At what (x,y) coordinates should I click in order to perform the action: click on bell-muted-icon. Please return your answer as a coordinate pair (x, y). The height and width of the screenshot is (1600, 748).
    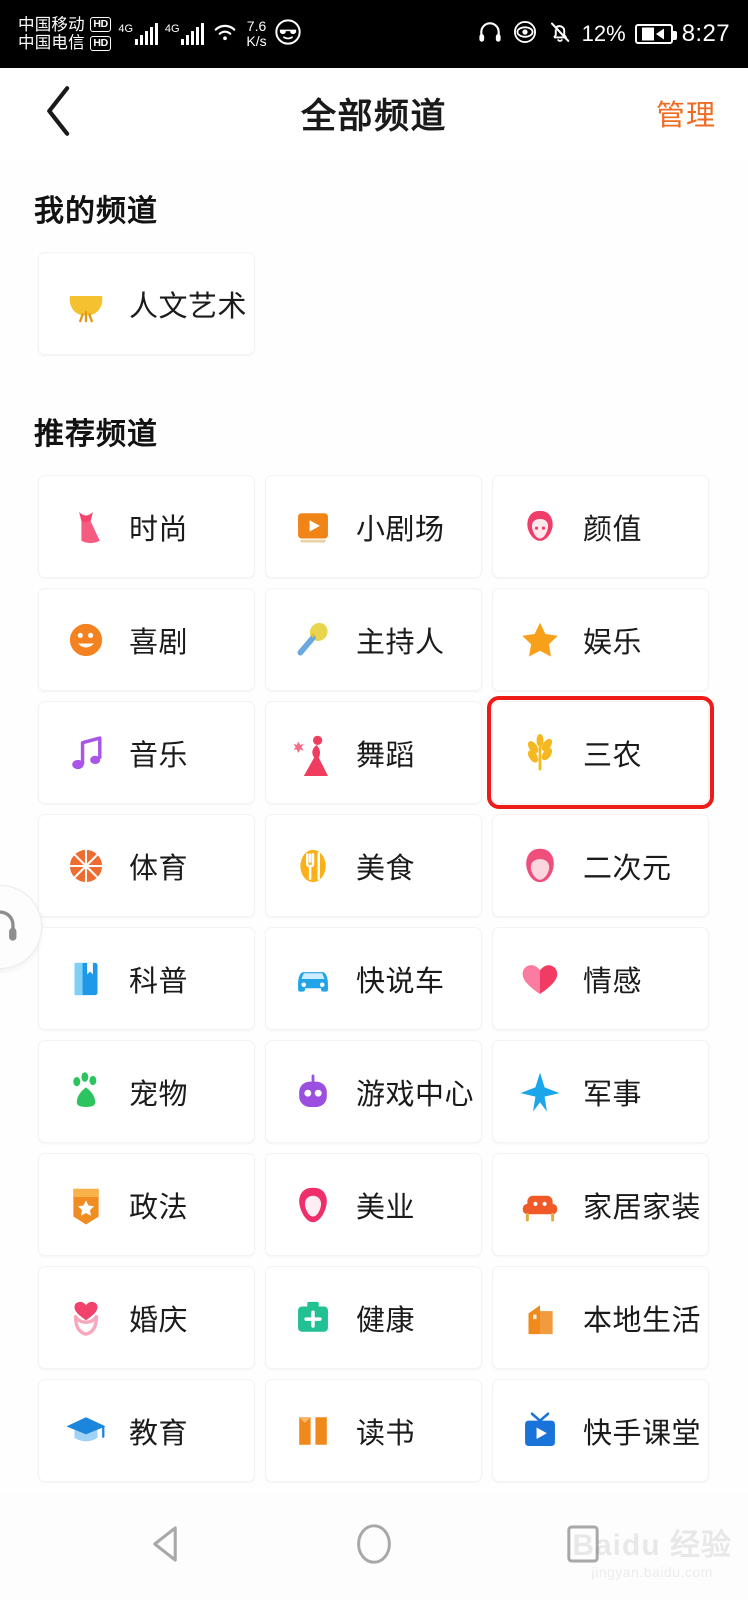
    Looking at the image, I should click on (560, 34).